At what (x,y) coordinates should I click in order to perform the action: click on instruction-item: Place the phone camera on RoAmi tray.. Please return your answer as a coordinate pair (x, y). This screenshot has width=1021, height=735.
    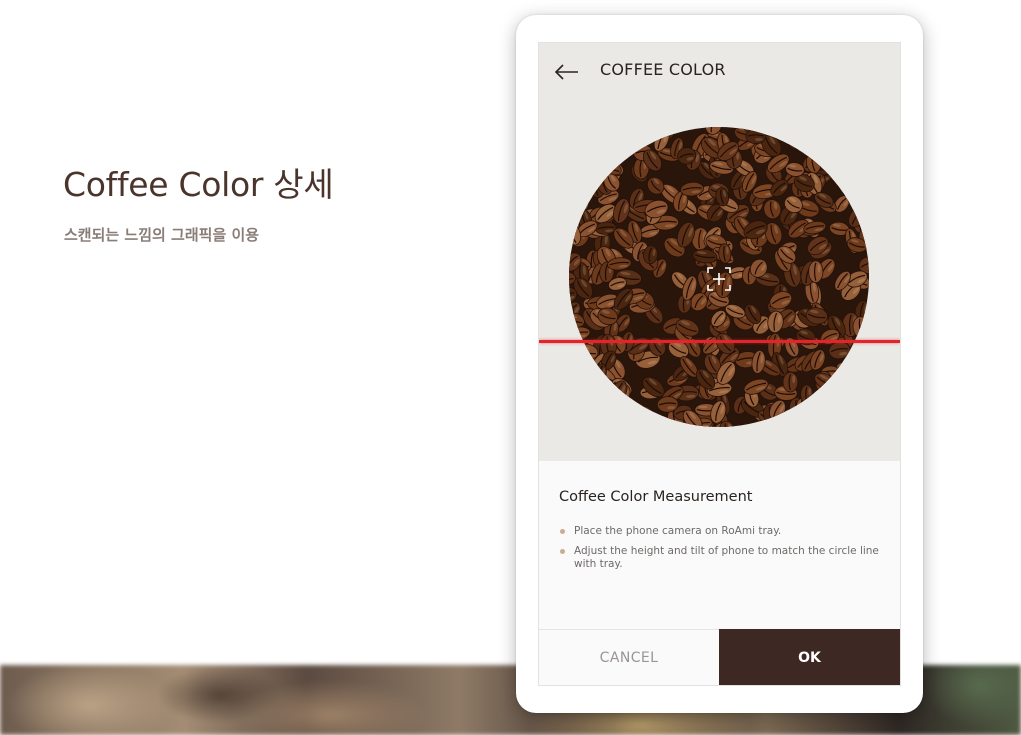
    Looking at the image, I should click on (719, 531).